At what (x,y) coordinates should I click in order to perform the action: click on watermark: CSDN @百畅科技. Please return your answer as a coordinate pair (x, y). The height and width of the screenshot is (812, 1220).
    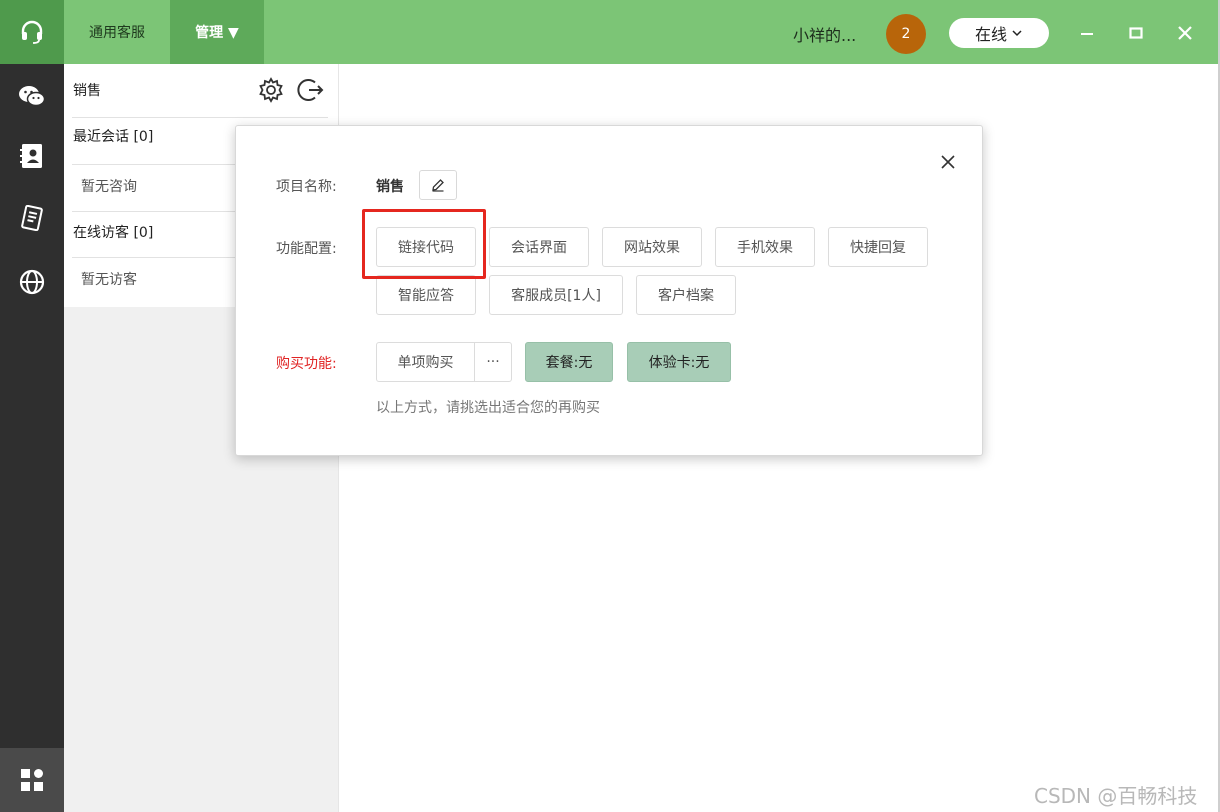
    Looking at the image, I should click on (1116, 796).